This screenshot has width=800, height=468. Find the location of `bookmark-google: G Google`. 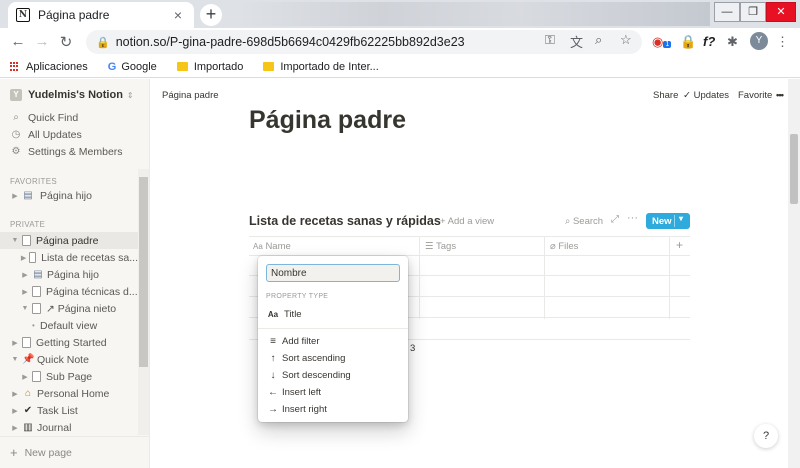

bookmark-google: G Google is located at coordinates (132, 67).